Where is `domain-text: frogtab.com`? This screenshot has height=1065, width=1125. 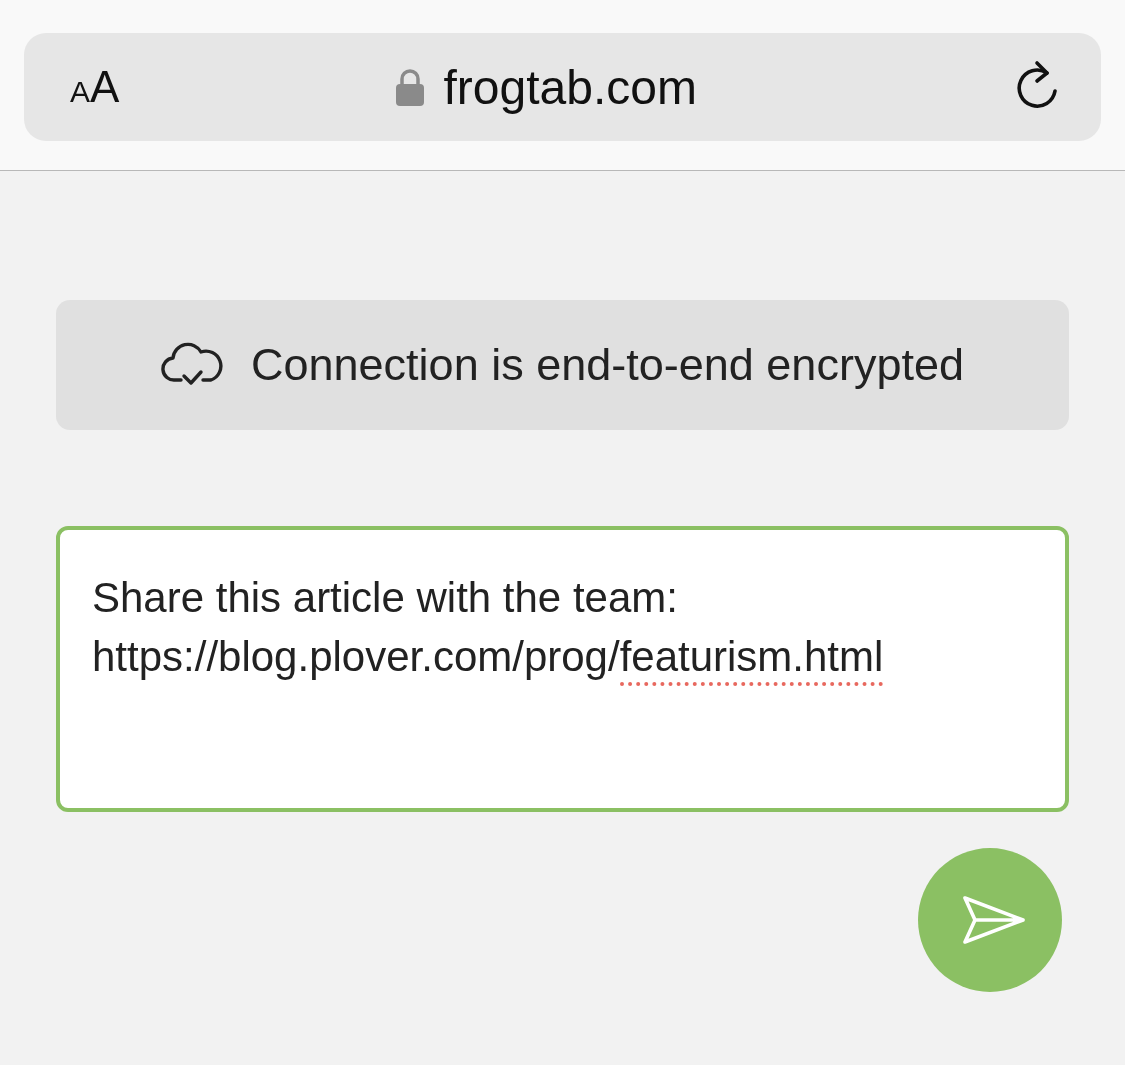
domain-text: frogtab.com is located at coordinates (570, 87).